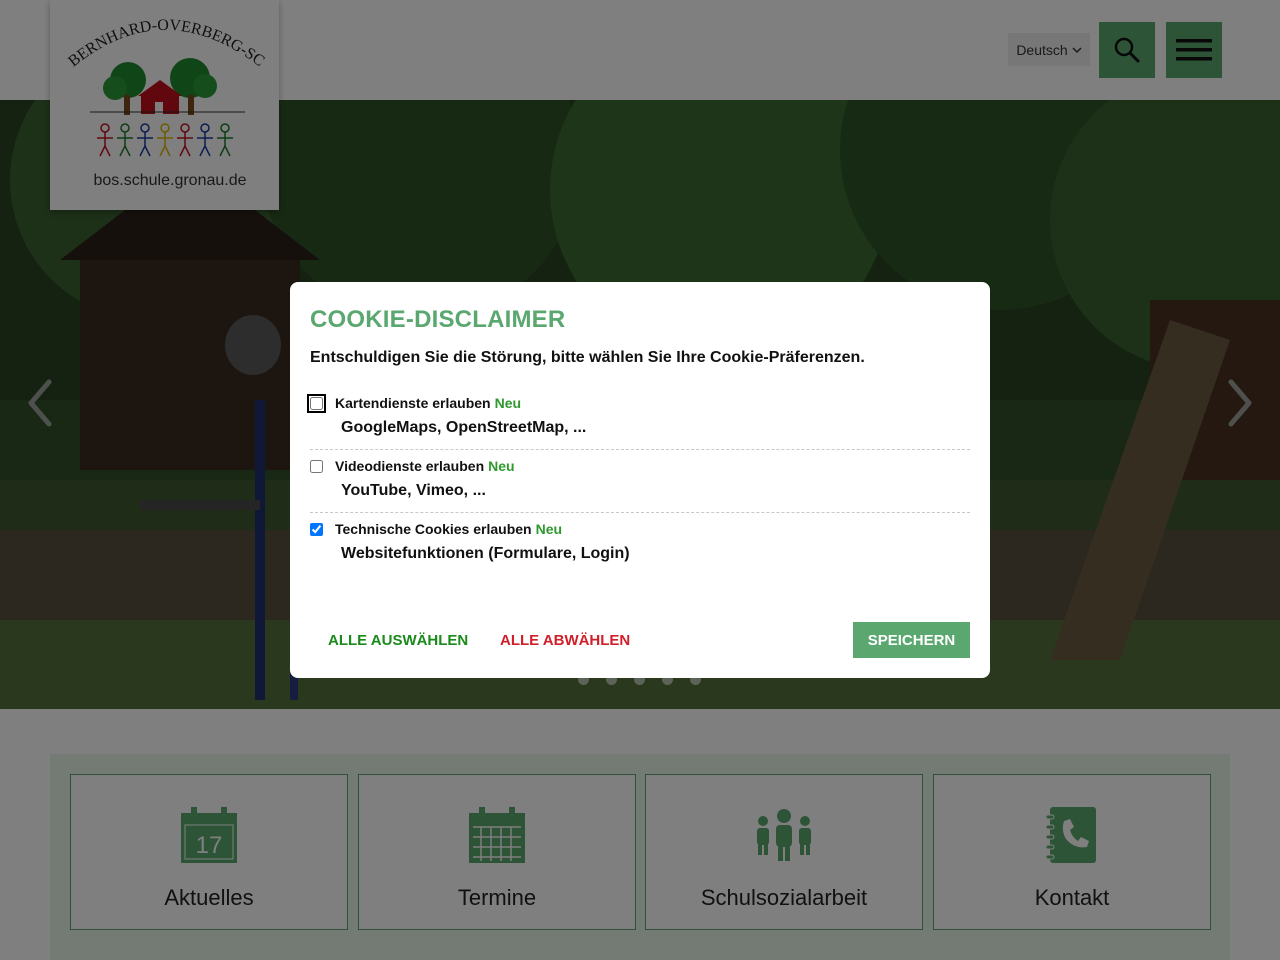 The image size is (1280, 960). Describe the element at coordinates (316, 466) in the screenshot. I see `video-checkbox` at that location.